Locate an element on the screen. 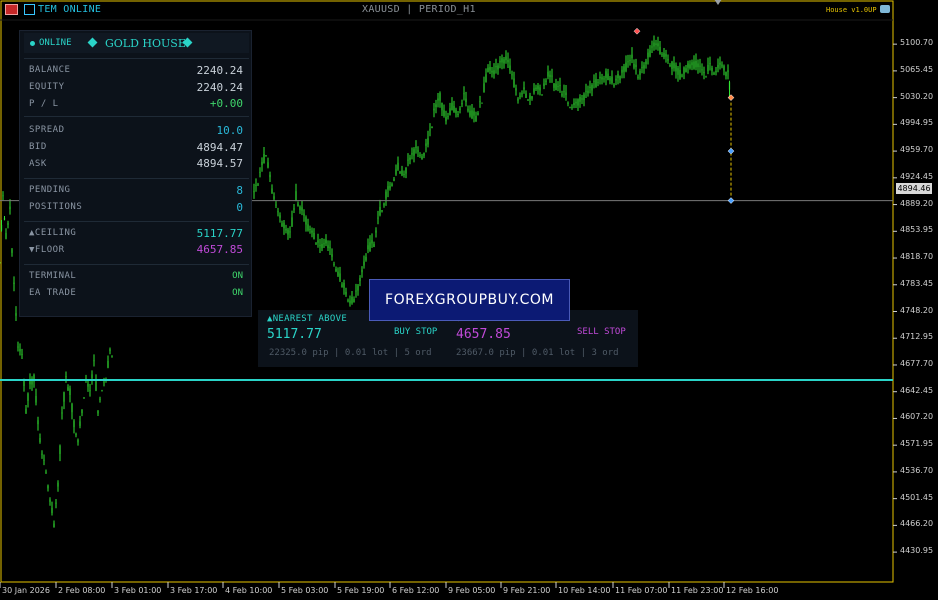  ask-value: 4894.57 is located at coordinates (219, 163).